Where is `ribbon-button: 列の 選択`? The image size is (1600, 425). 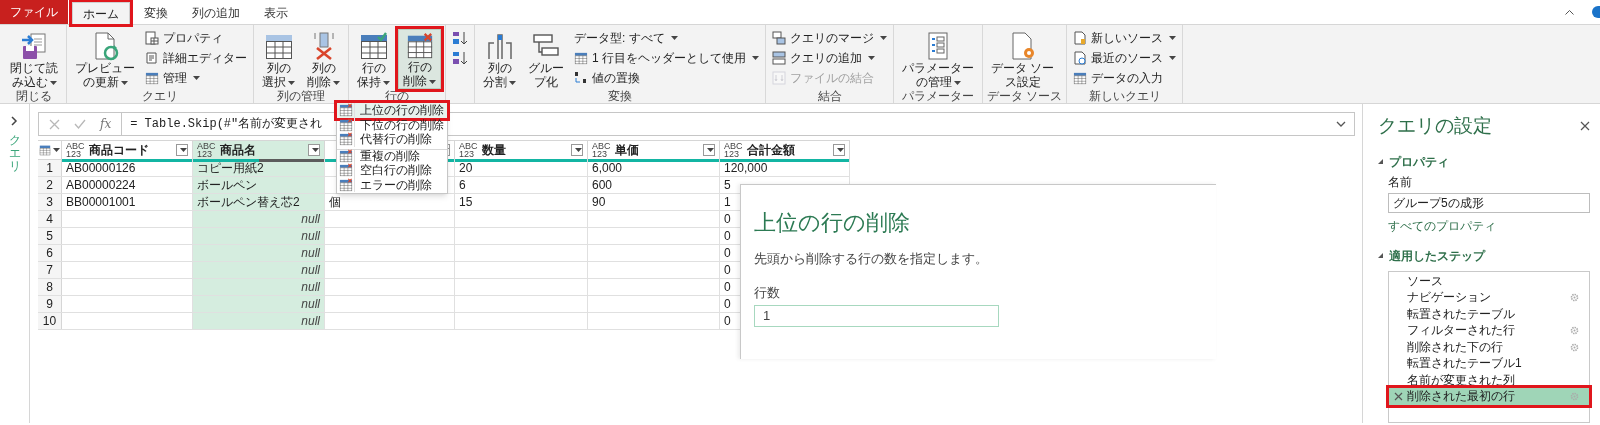 ribbon-button: 列の 選択 is located at coordinates (278, 59).